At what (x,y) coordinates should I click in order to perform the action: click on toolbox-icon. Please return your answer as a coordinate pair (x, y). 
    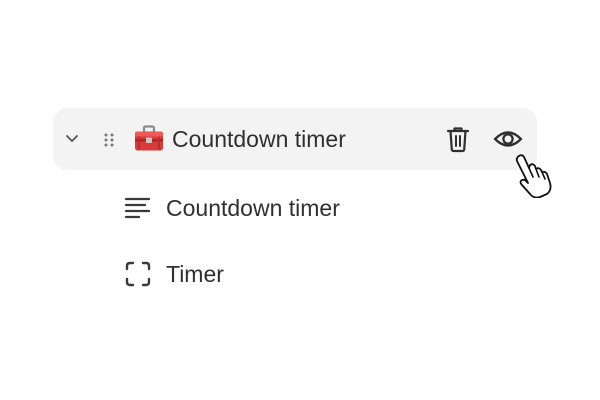
    Looking at the image, I should click on (149, 138).